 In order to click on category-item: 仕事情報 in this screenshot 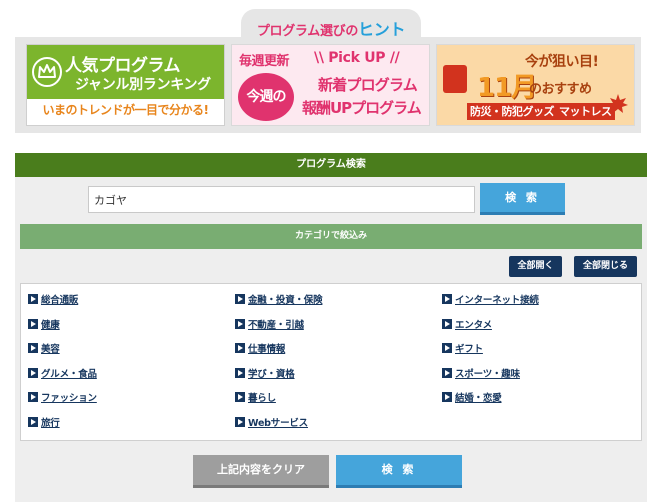, I will do `click(260, 348)`.